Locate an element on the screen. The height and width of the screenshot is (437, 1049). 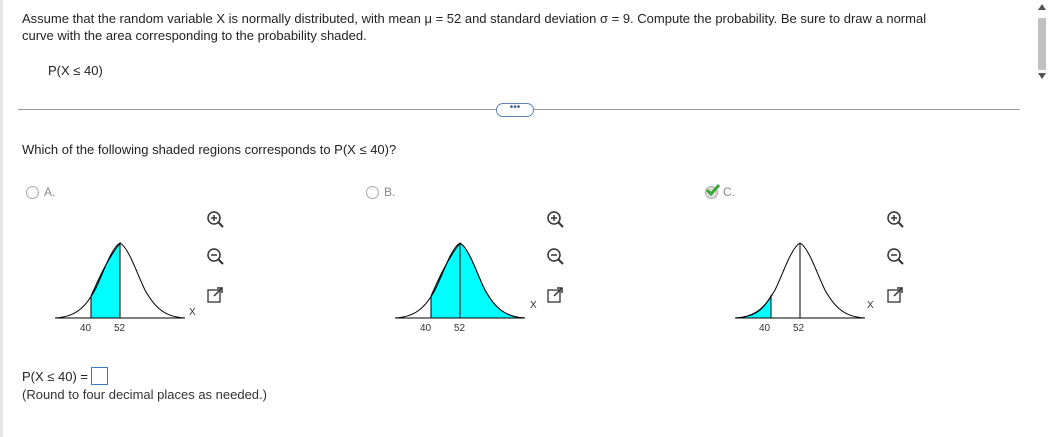
scroll-down-icon is located at coordinates (1042, 76).